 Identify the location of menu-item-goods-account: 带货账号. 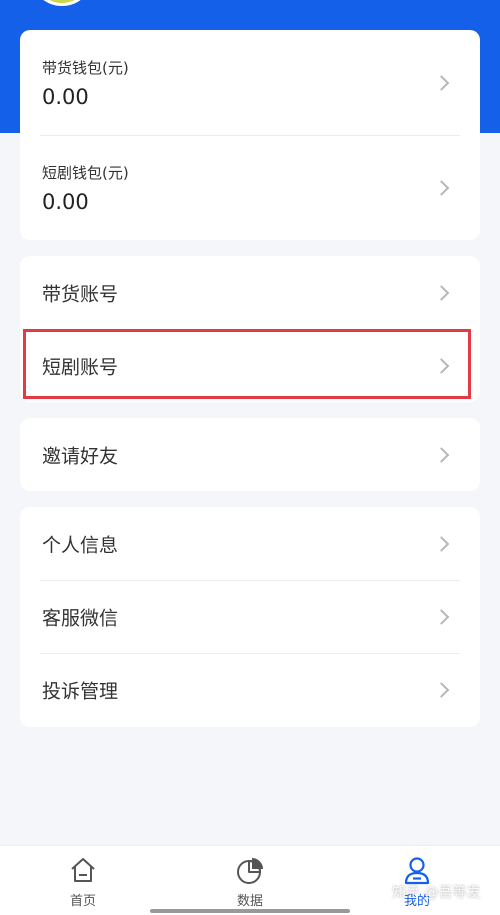
(250, 292).